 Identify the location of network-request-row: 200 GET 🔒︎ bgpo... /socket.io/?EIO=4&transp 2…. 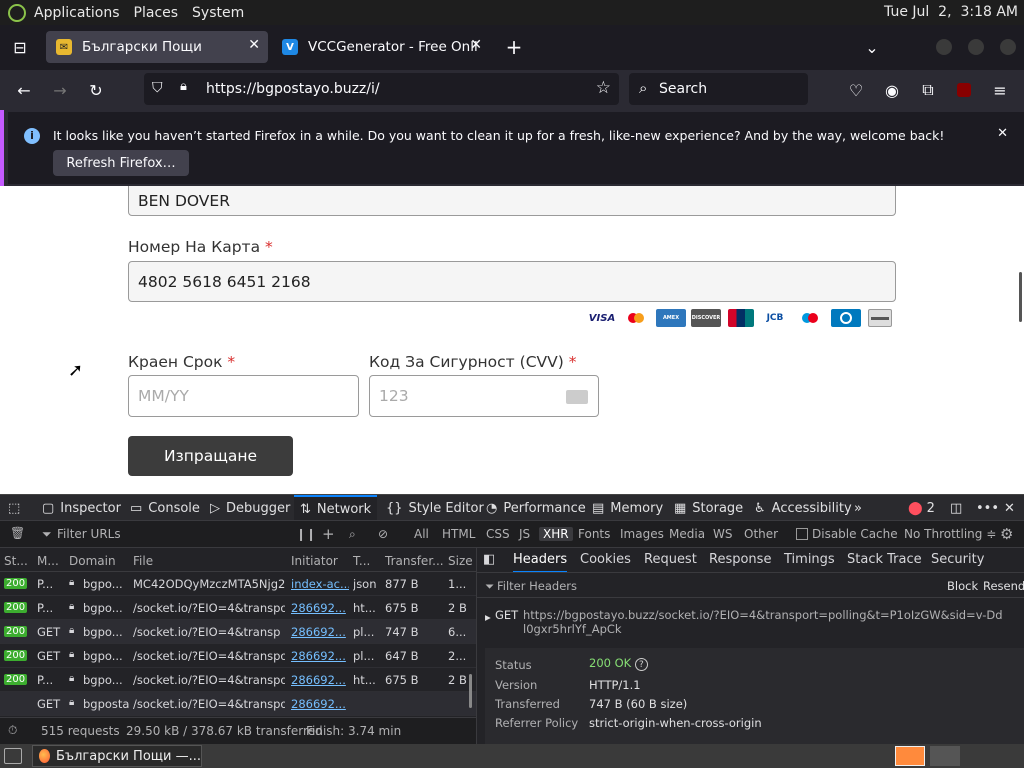
(238, 632).